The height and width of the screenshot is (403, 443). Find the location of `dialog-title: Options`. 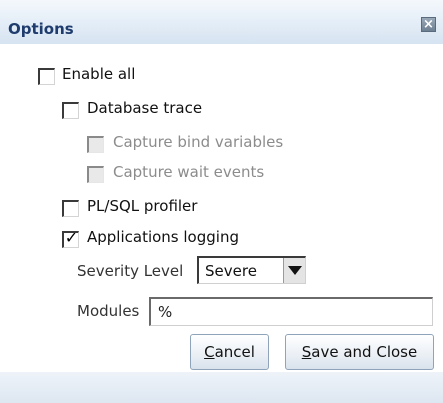

dialog-title: Options is located at coordinates (41, 29).